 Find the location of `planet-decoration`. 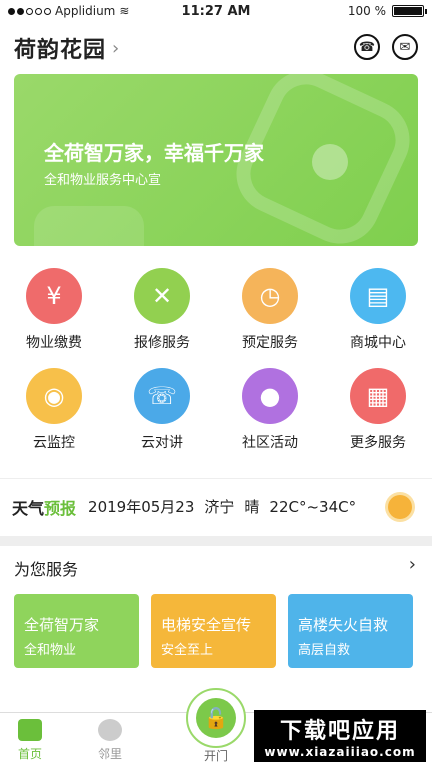

planet-decoration is located at coordinates (330, 162).